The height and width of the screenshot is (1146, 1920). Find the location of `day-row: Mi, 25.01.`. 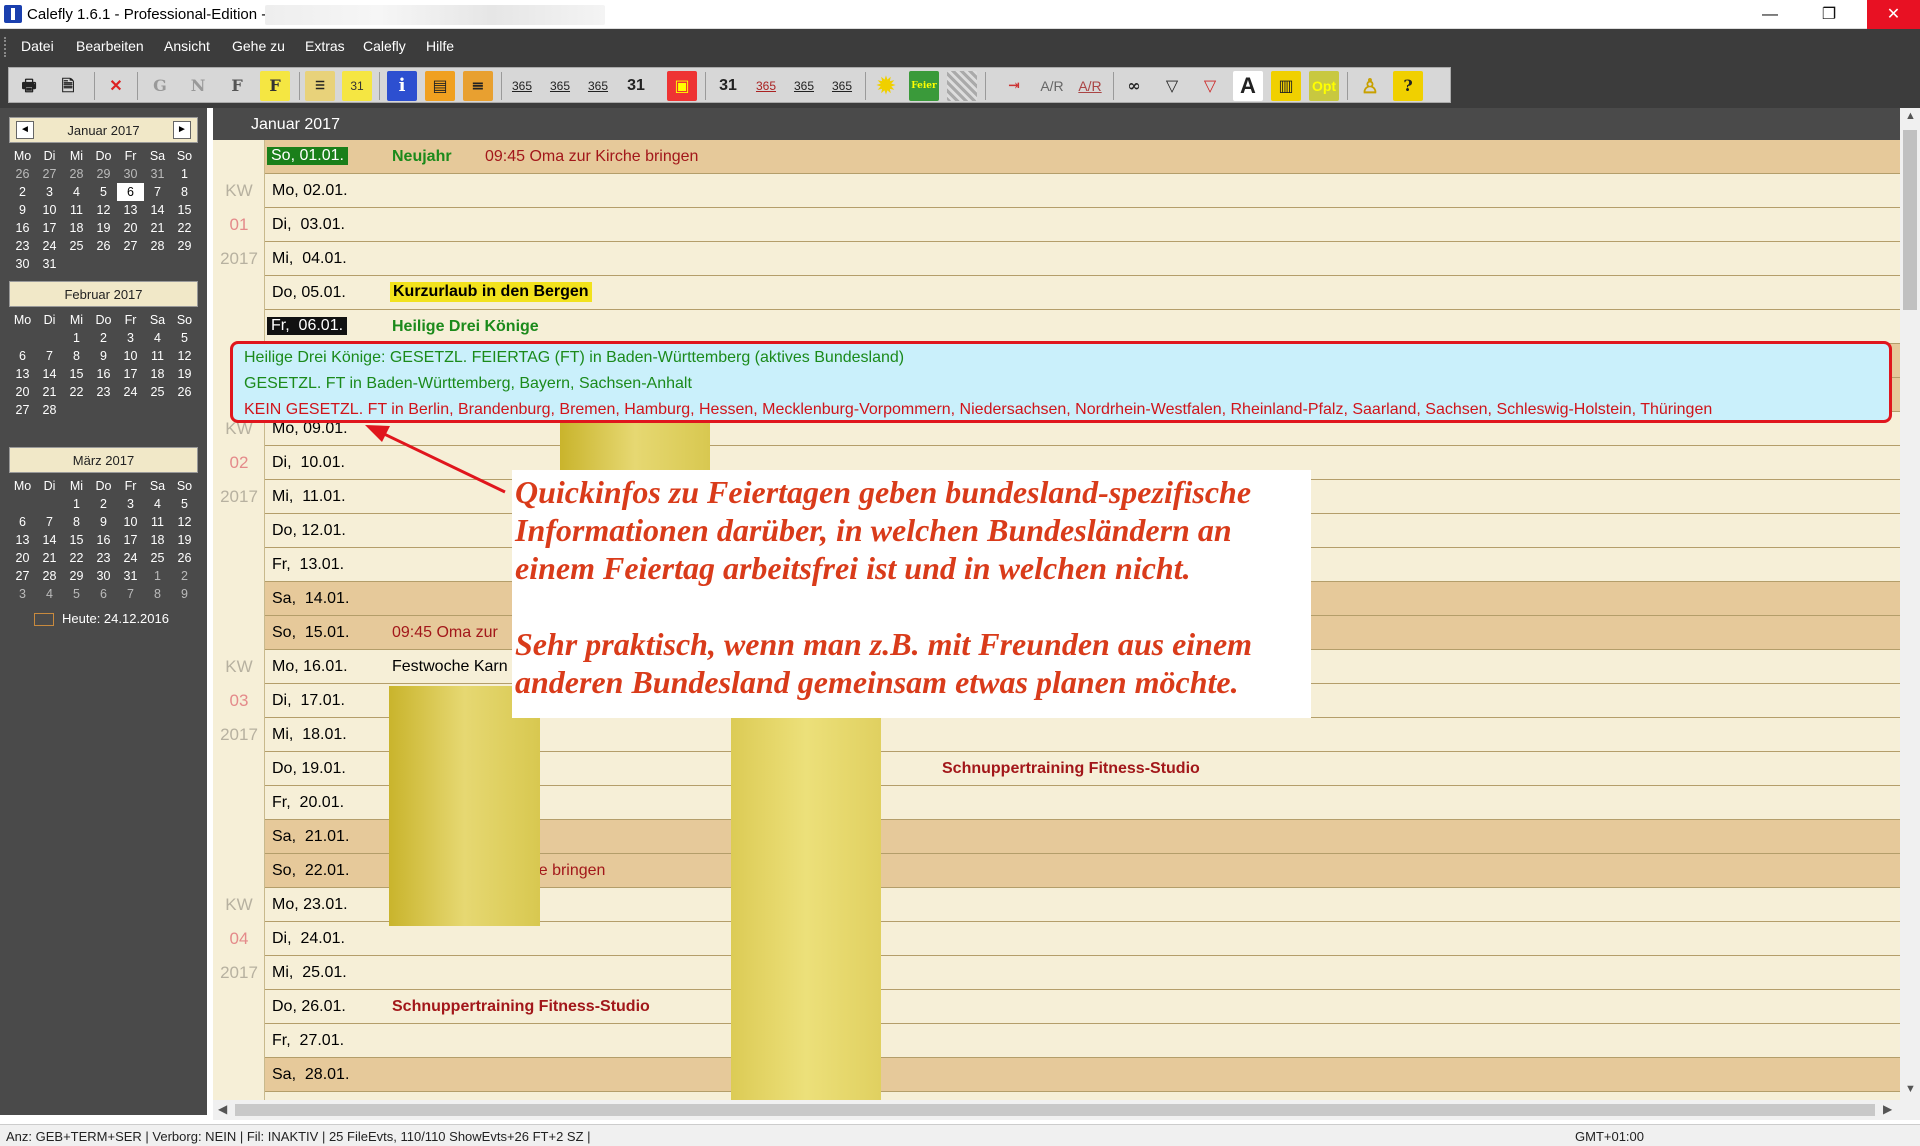

day-row: Mi, 25.01. is located at coordinates (1083, 973).